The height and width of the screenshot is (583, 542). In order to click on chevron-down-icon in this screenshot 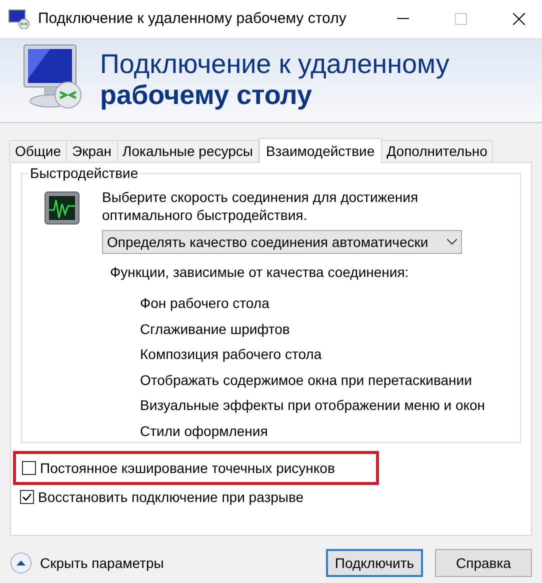, I will do `click(452, 242)`.